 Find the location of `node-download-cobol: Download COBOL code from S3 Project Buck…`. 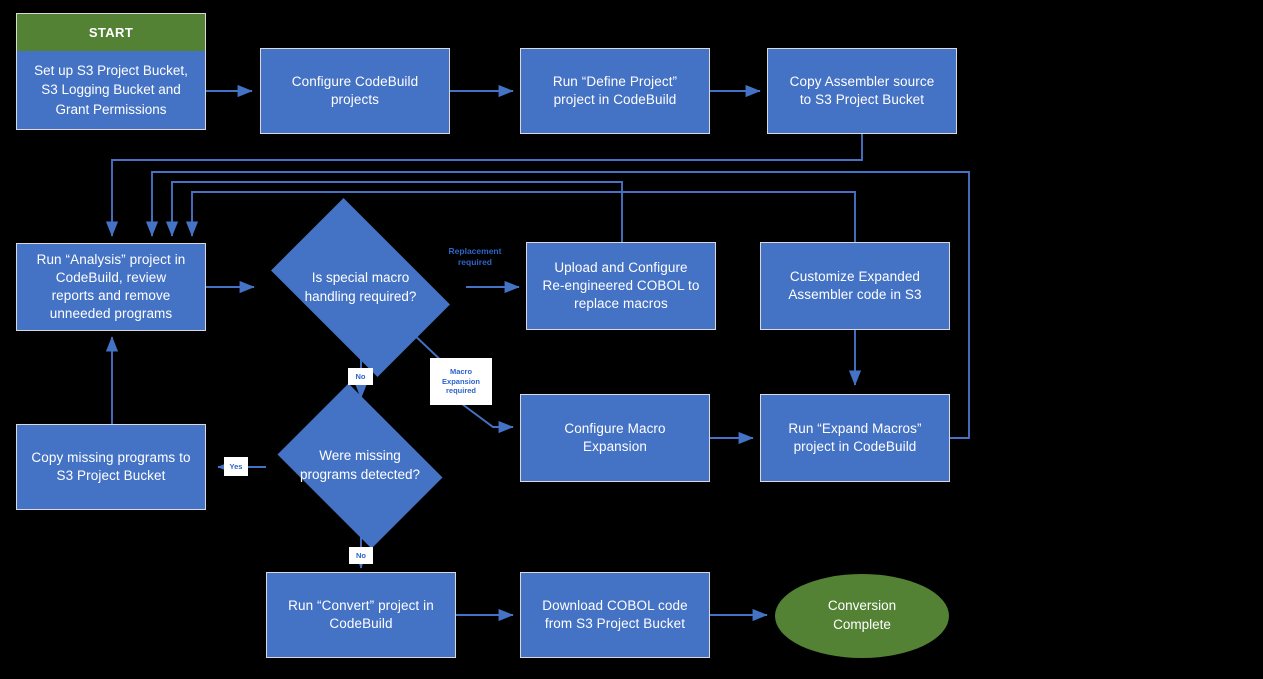

node-download-cobol: Download COBOL code from S3 Project Buck… is located at coordinates (615, 615).